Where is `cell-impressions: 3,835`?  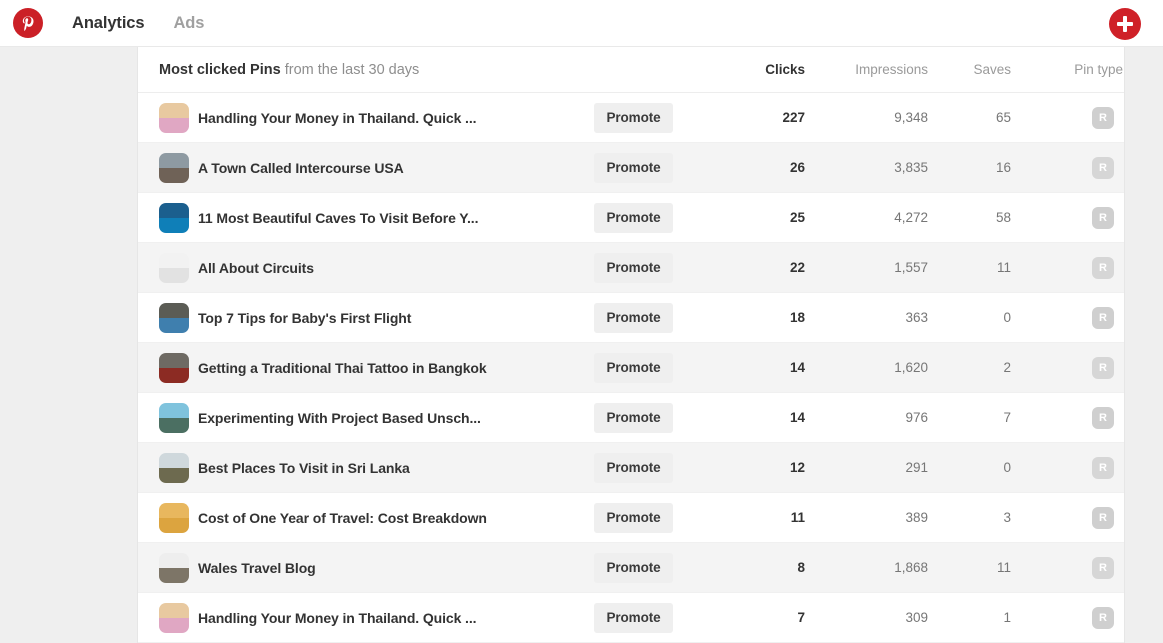
cell-impressions: 3,835 is located at coordinates (911, 167).